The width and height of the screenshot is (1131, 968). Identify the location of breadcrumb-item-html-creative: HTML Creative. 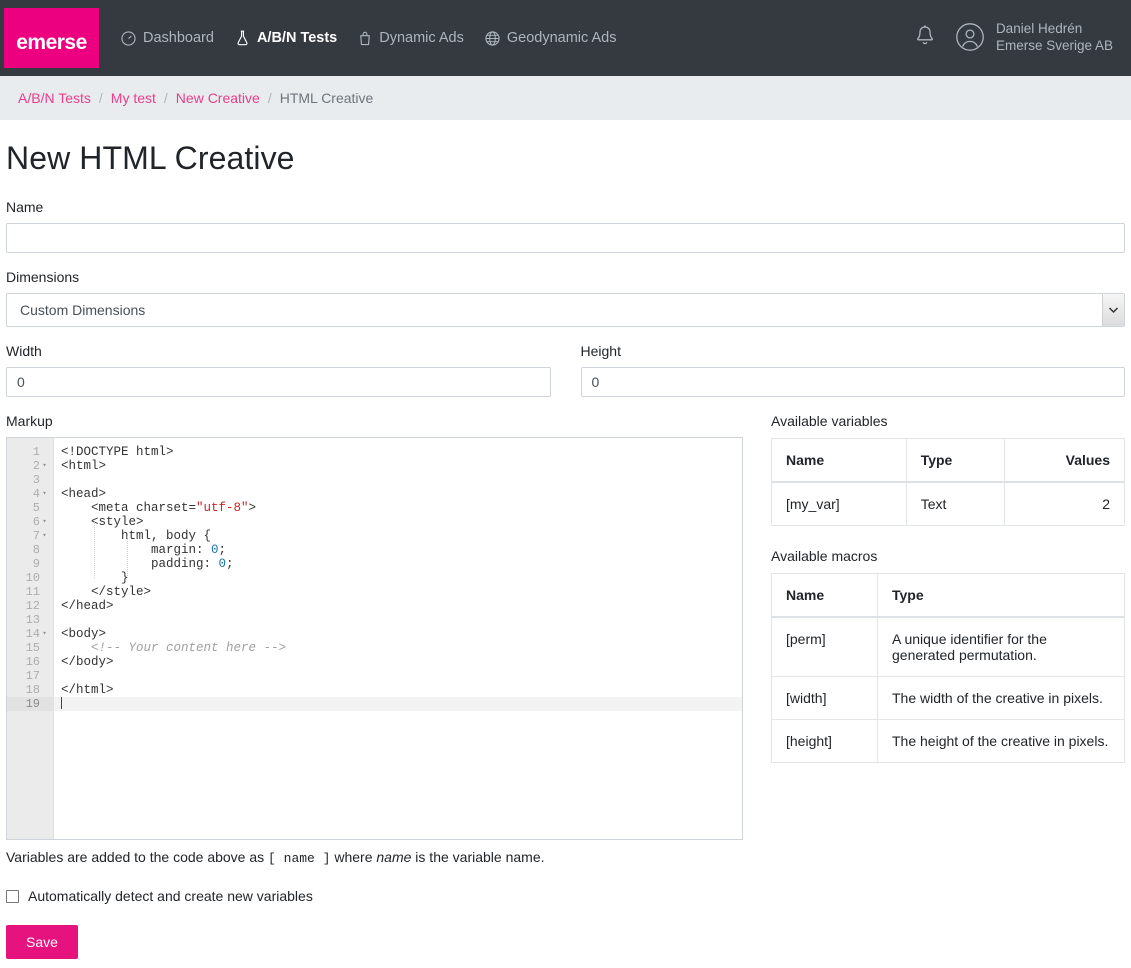
(326, 98).